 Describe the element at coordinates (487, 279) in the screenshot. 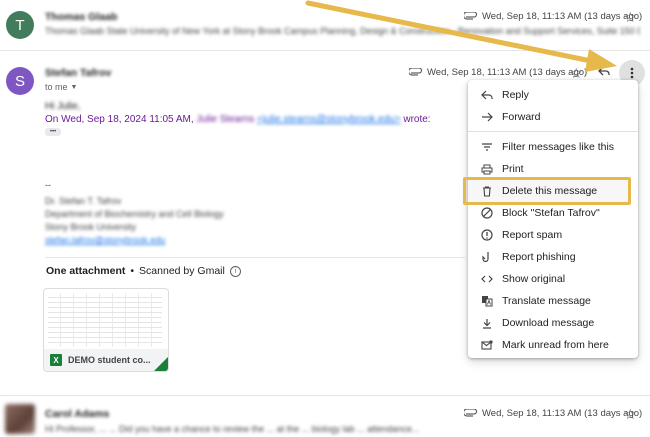

I see `code-icon` at that location.